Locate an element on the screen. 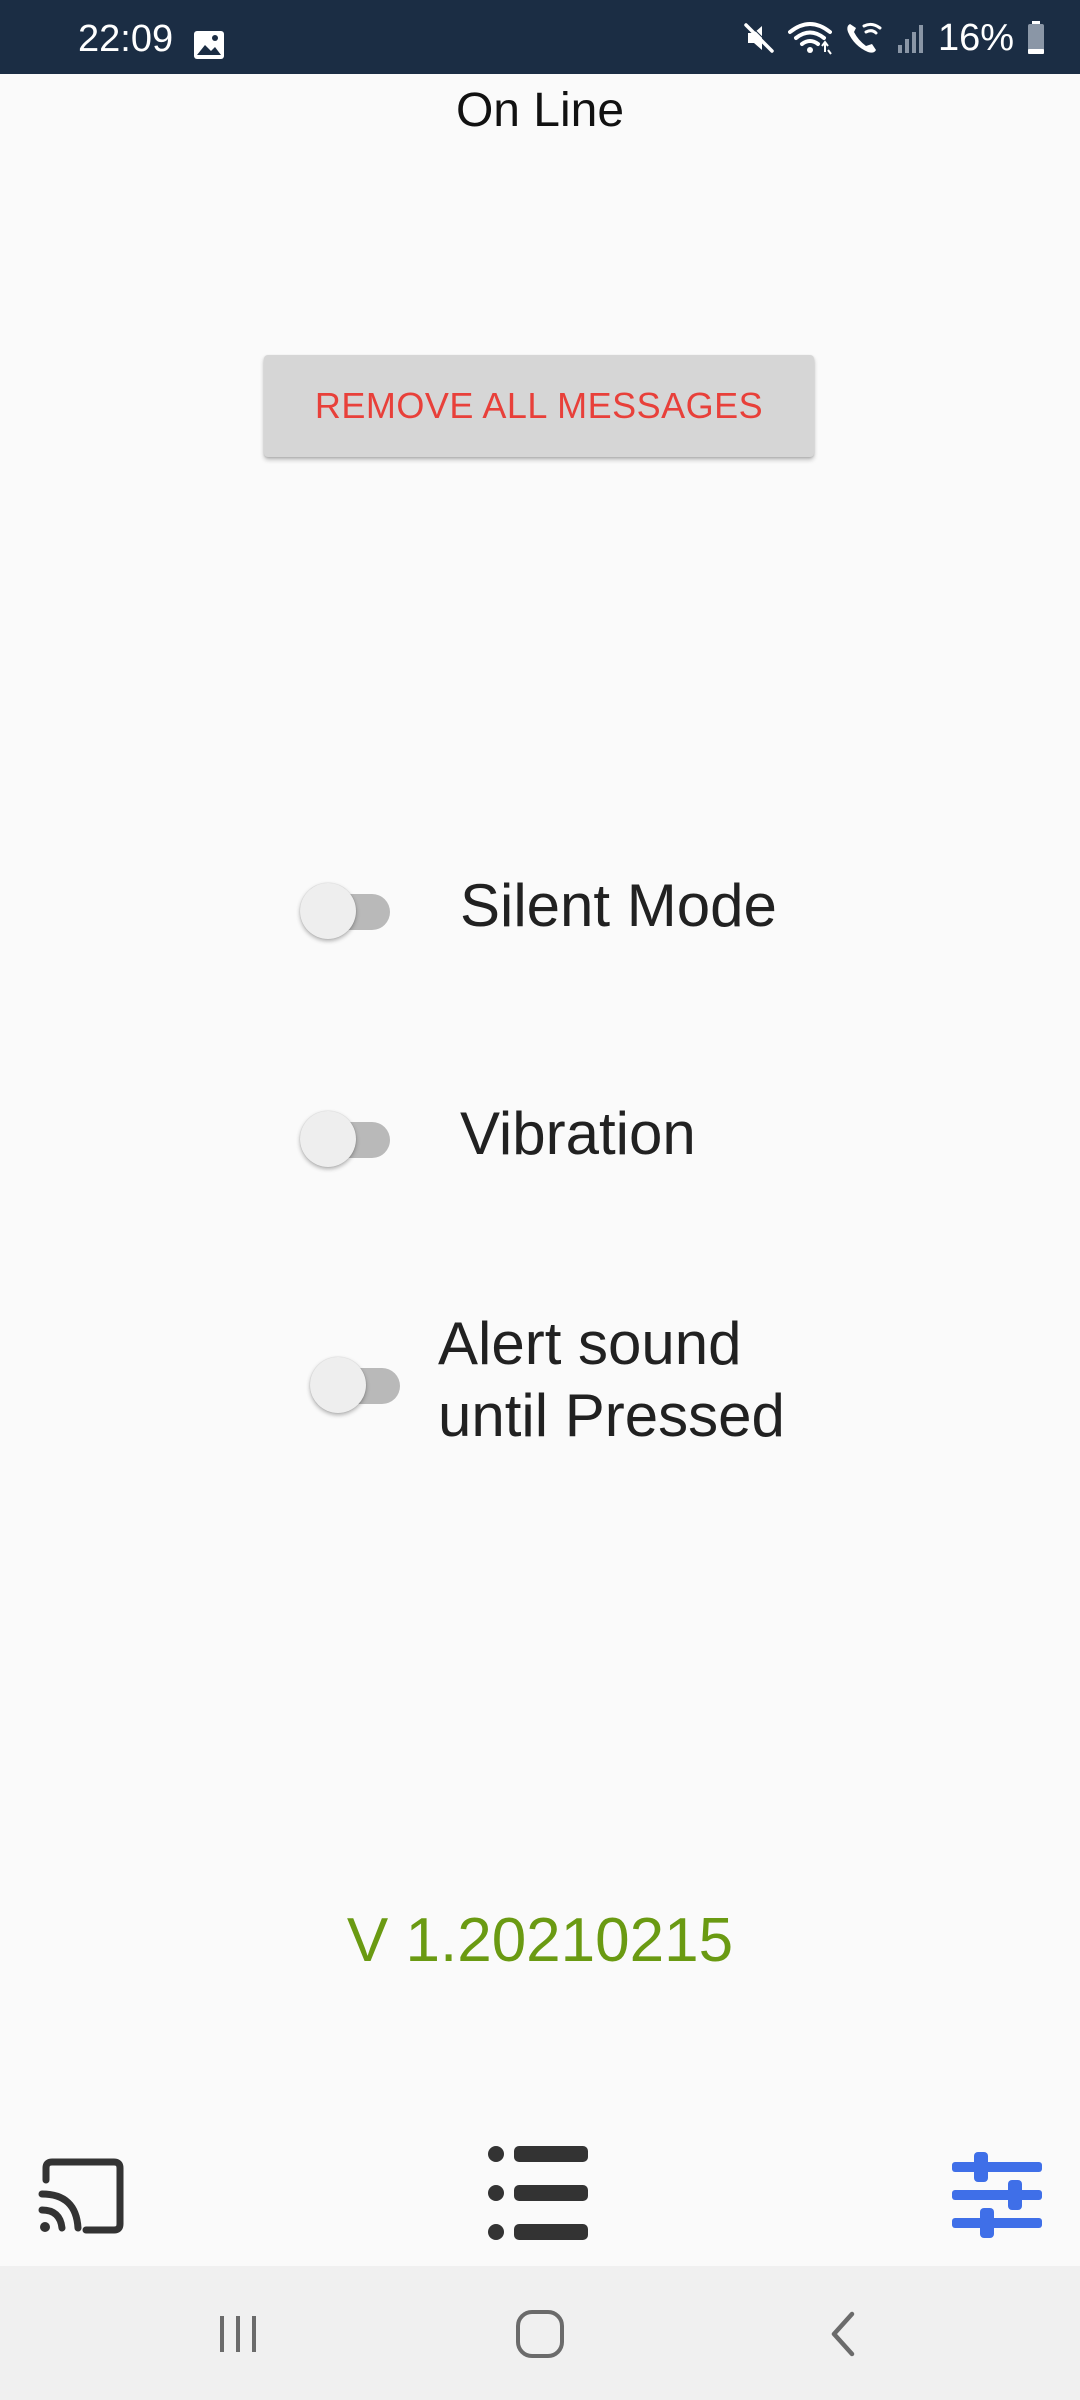  silent-mode-label: Silent Mode is located at coordinates (618, 905).